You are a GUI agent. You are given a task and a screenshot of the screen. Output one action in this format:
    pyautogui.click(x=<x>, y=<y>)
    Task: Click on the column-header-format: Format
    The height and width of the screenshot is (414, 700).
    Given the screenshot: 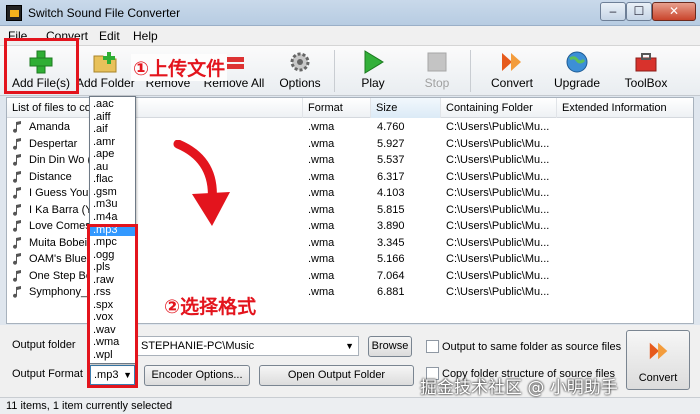 What is the action you would take?
    pyautogui.click(x=337, y=108)
    